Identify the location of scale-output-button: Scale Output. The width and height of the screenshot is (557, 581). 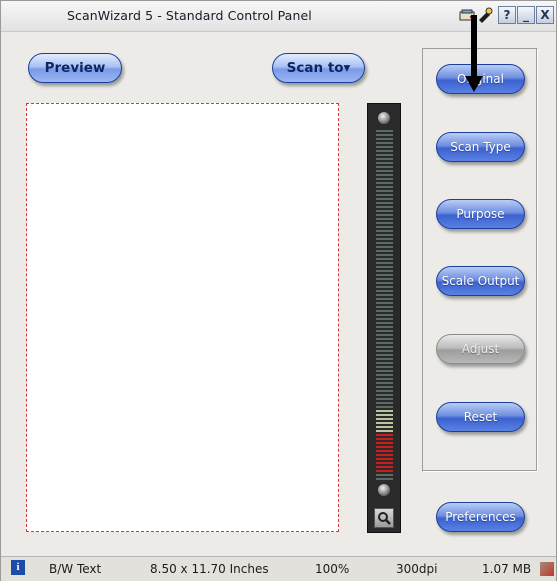
(480, 281).